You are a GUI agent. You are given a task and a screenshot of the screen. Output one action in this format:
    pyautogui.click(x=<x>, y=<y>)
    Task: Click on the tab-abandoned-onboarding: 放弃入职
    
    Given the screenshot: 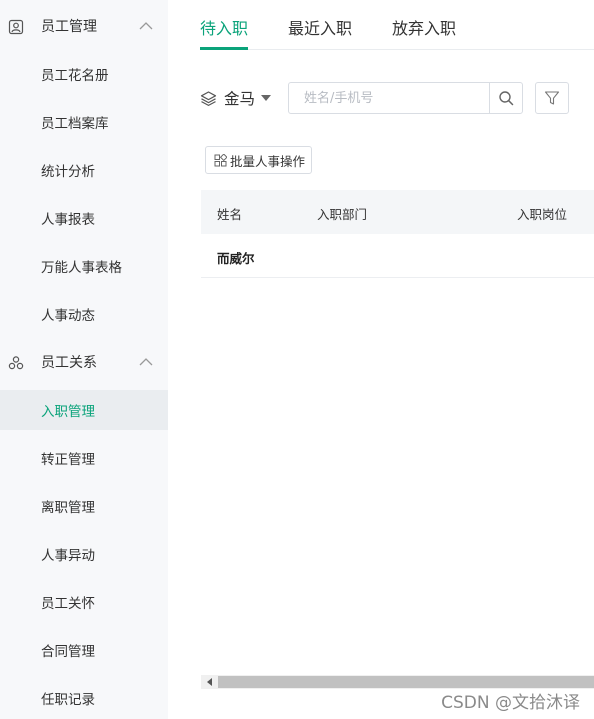 What is the action you would take?
    pyautogui.click(x=424, y=27)
    